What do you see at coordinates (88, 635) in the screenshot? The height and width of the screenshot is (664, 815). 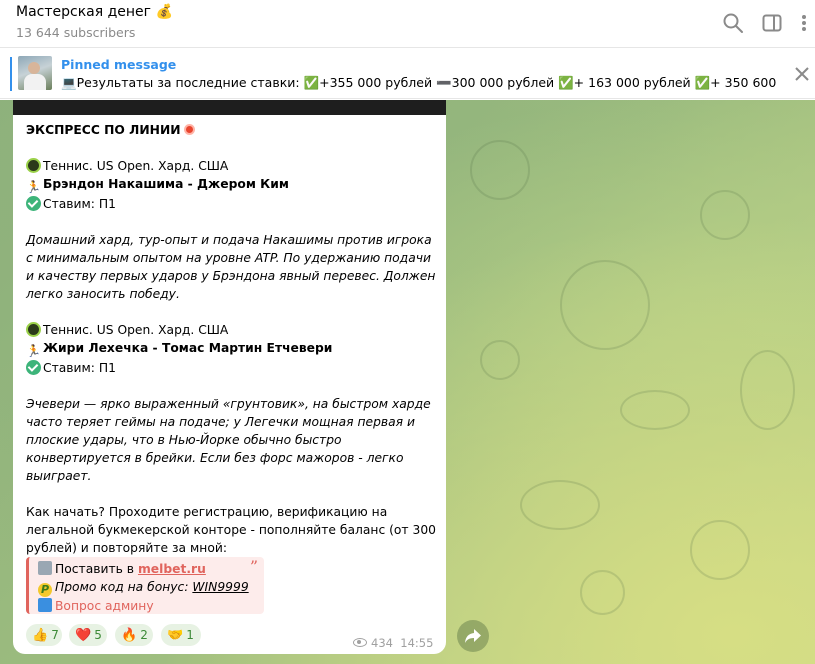 I see `reaction-heart: ❤️ 5` at bounding box center [88, 635].